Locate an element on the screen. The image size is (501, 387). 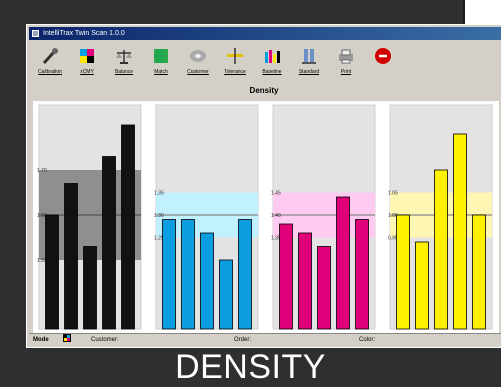
toolbar-button-label: Print is located at coordinates (346, 72).